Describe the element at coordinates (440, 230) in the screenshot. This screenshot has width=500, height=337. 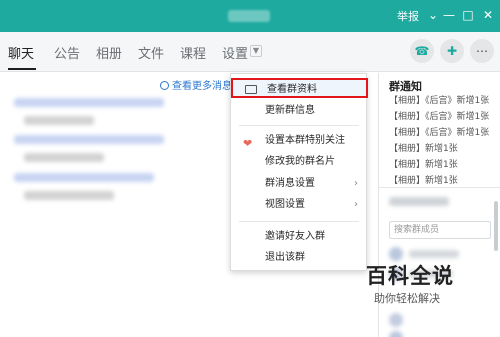
I see `member-search-input: 搜索群成员` at that location.